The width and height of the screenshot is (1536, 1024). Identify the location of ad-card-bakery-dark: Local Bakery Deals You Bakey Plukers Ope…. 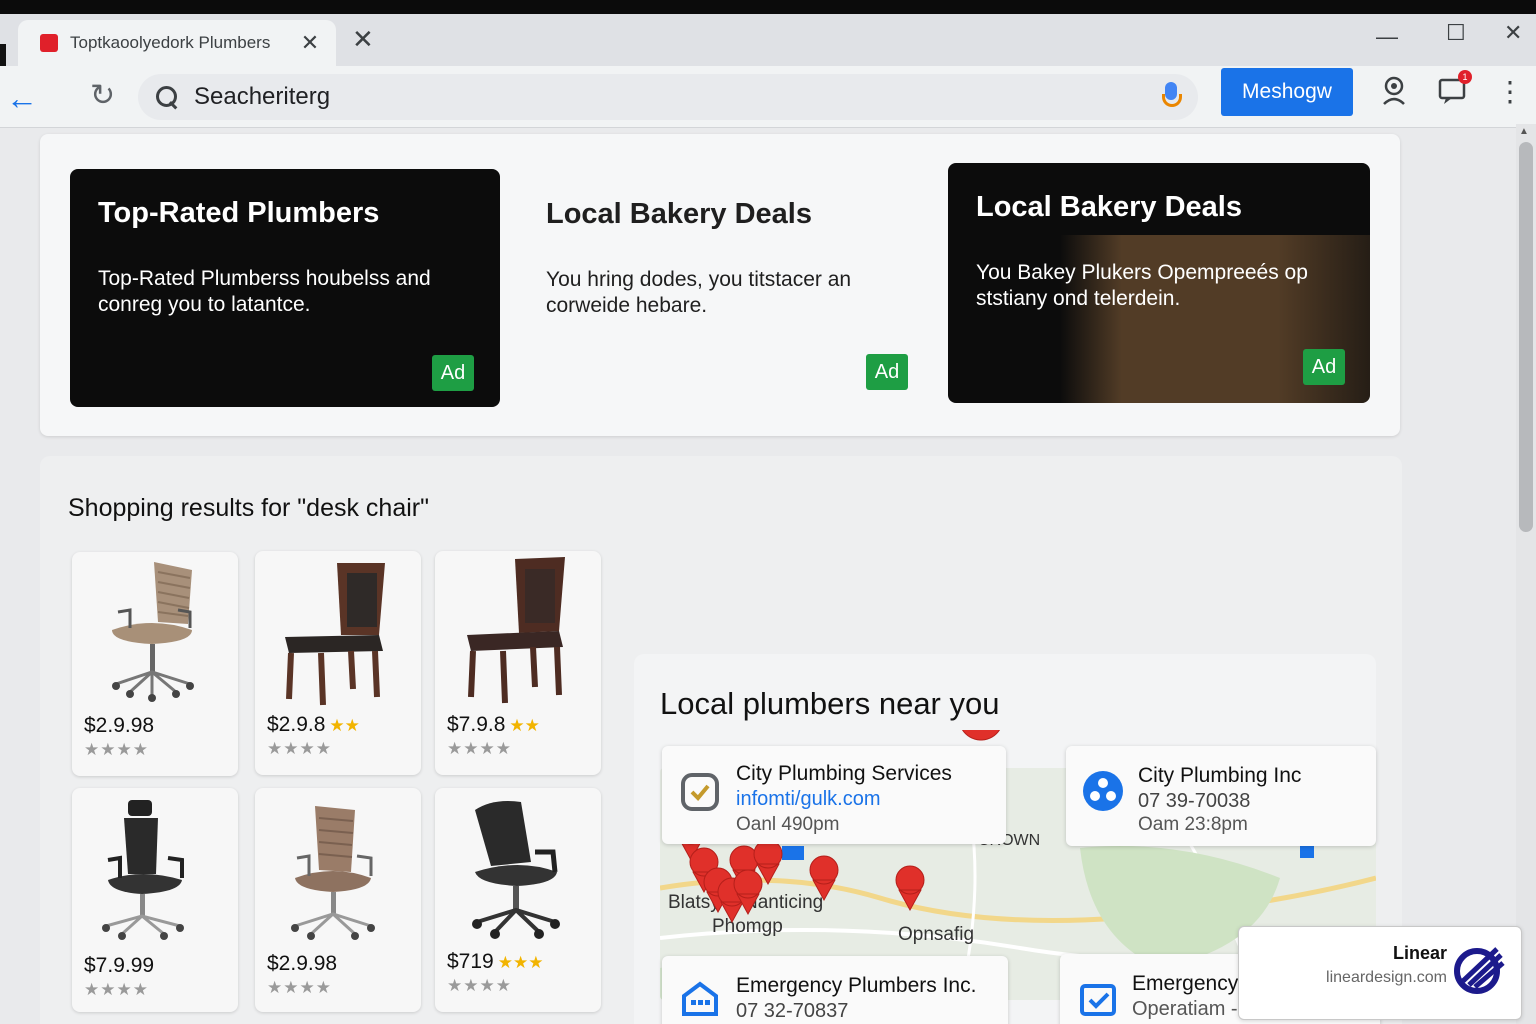
(1159, 283).